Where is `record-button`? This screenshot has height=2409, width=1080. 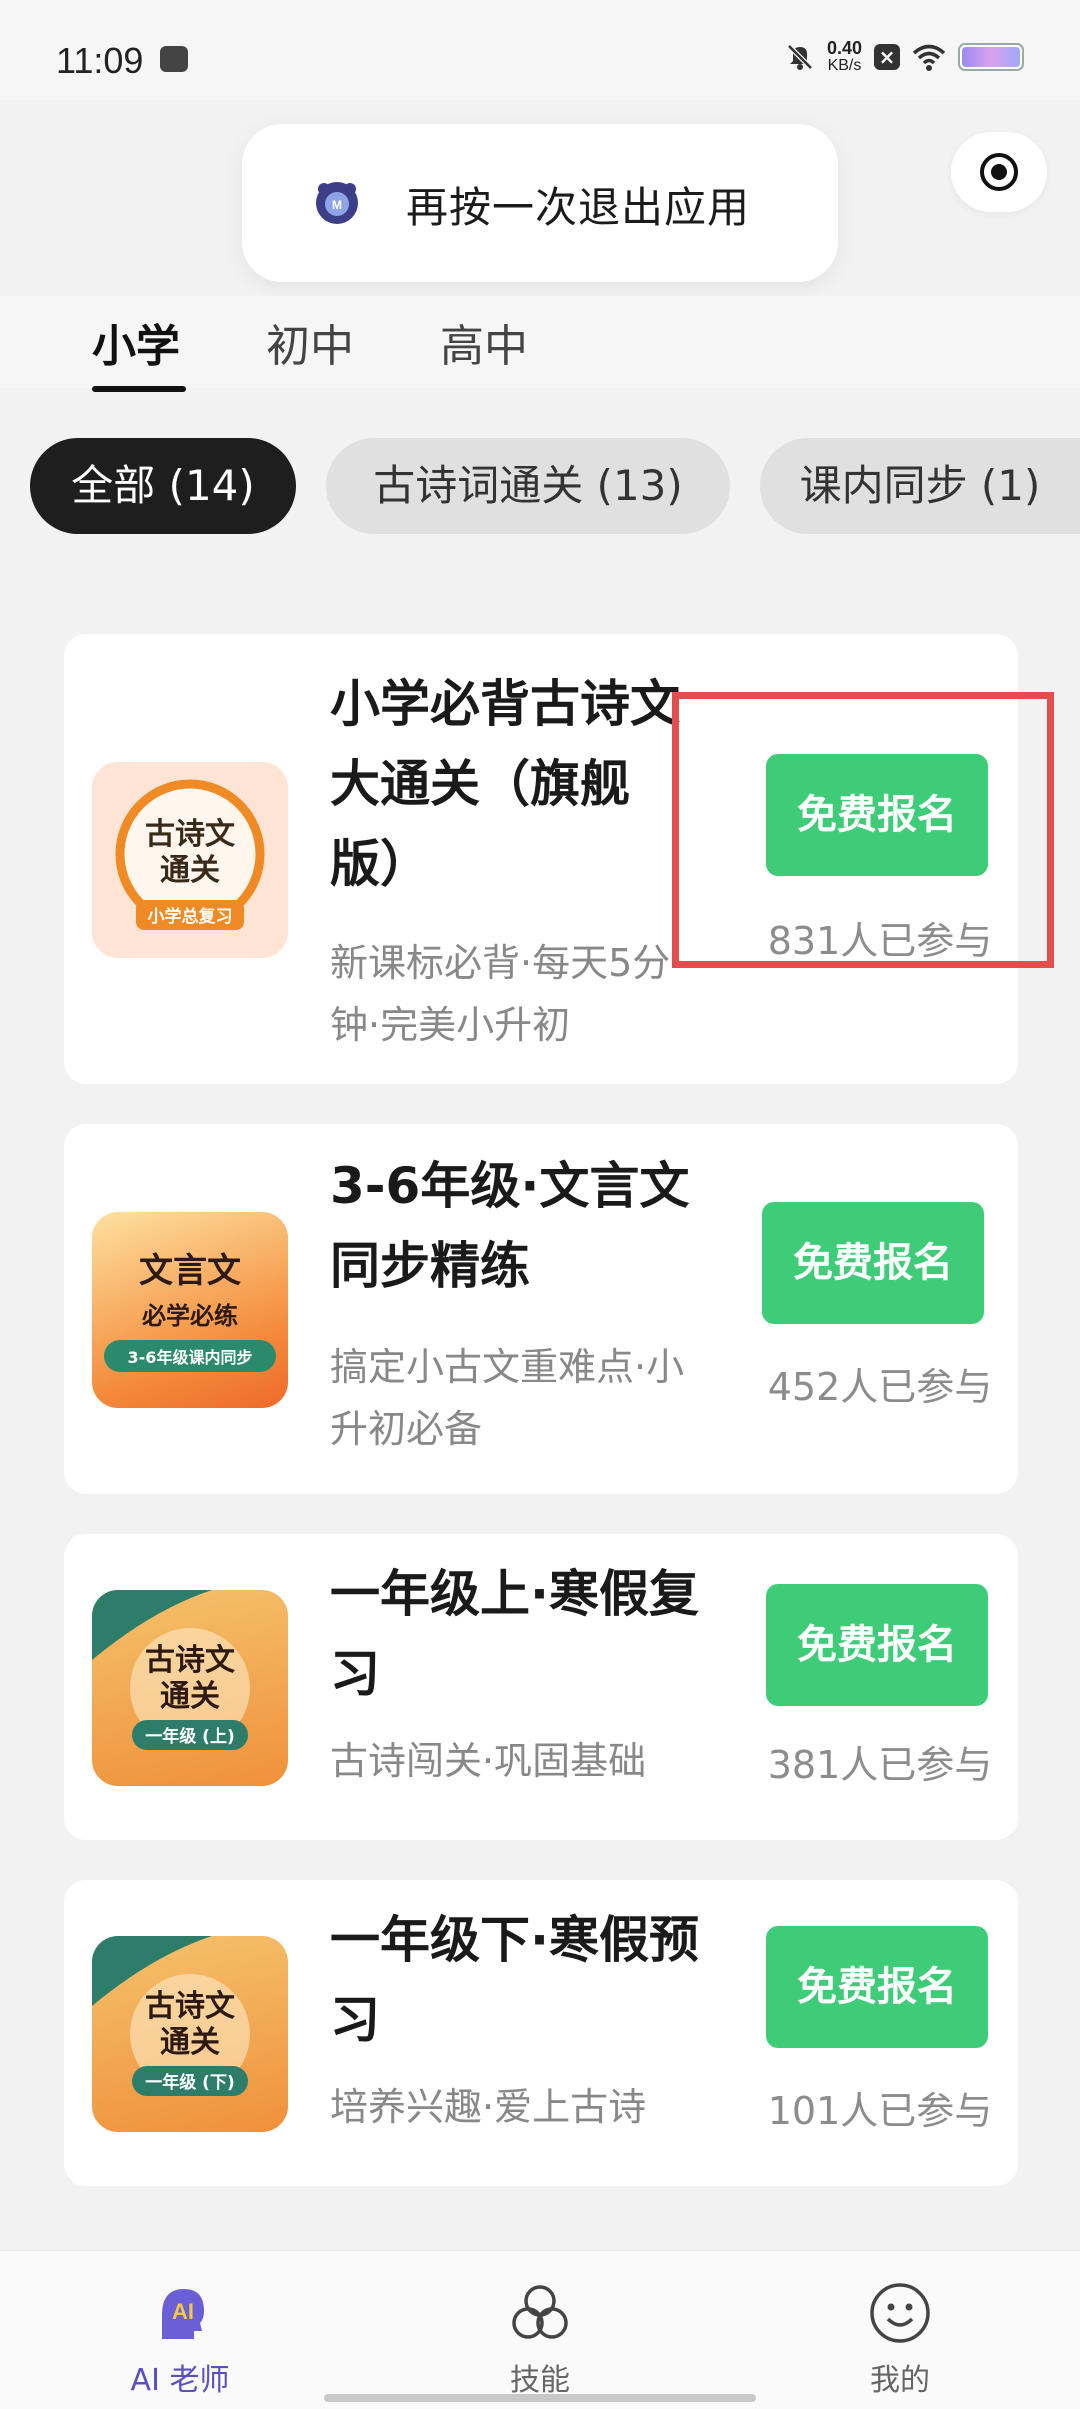 record-button is located at coordinates (999, 172).